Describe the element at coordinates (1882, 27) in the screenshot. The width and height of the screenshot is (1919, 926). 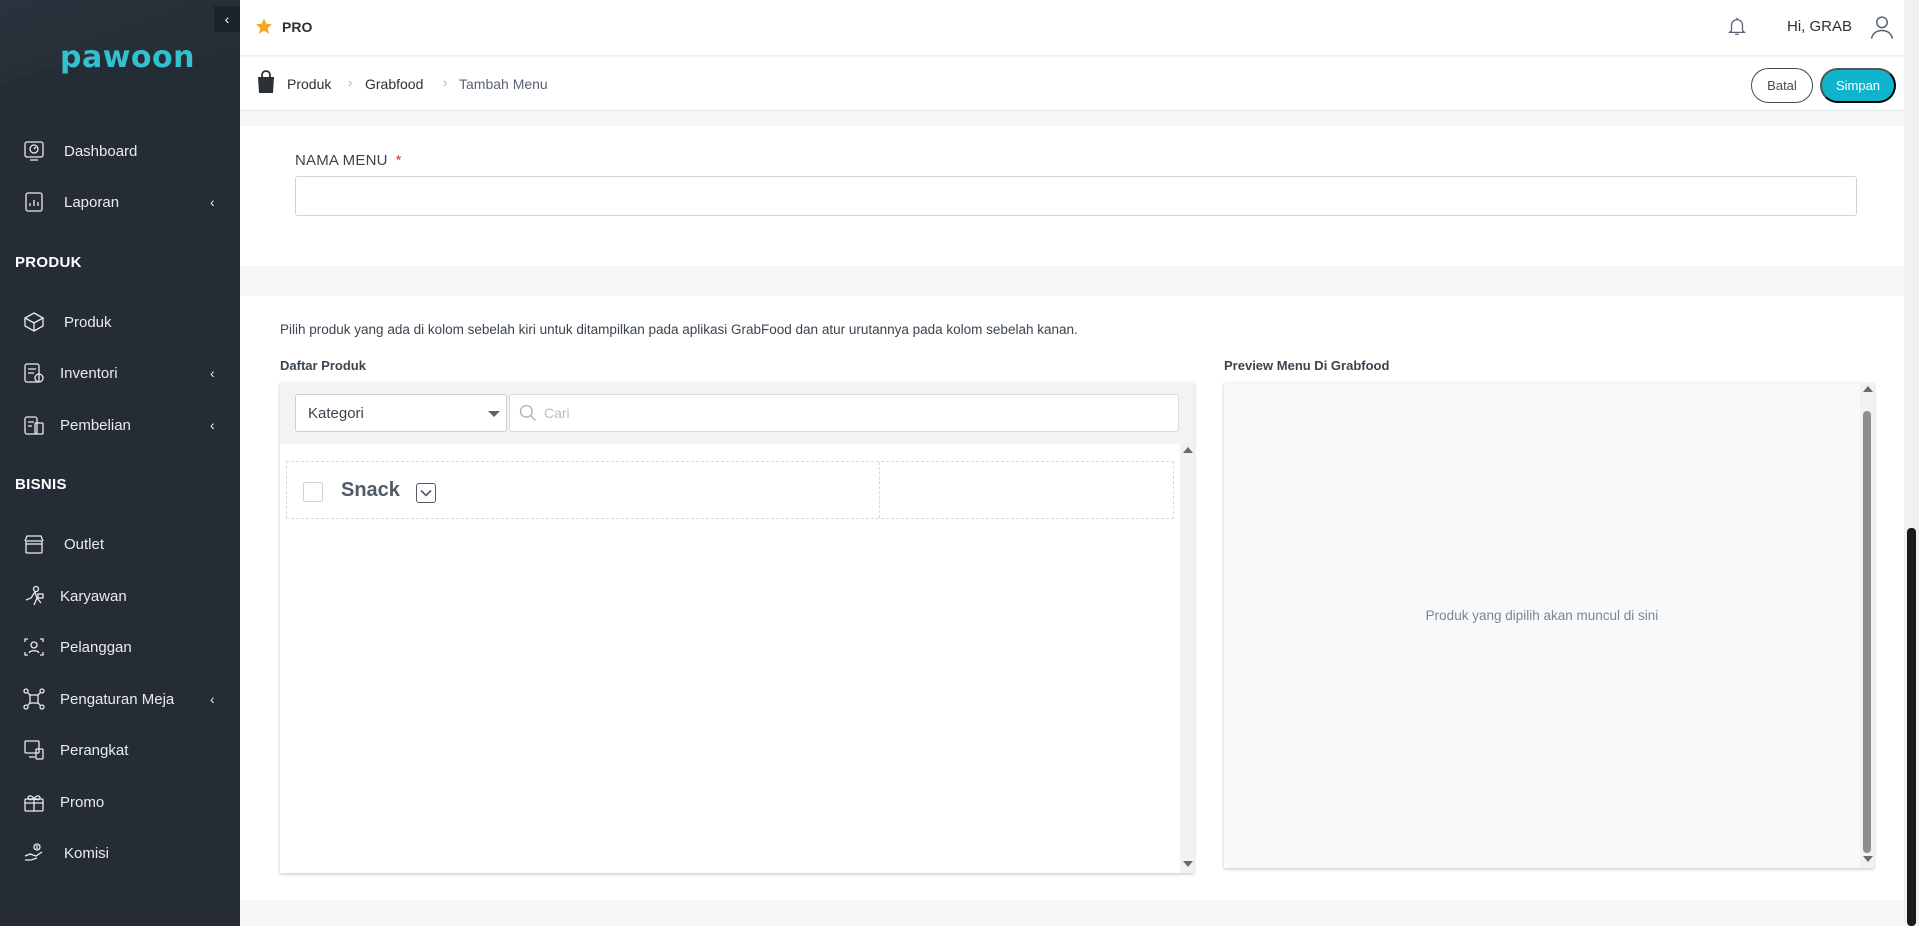
I see `user-avatar-icon` at that location.